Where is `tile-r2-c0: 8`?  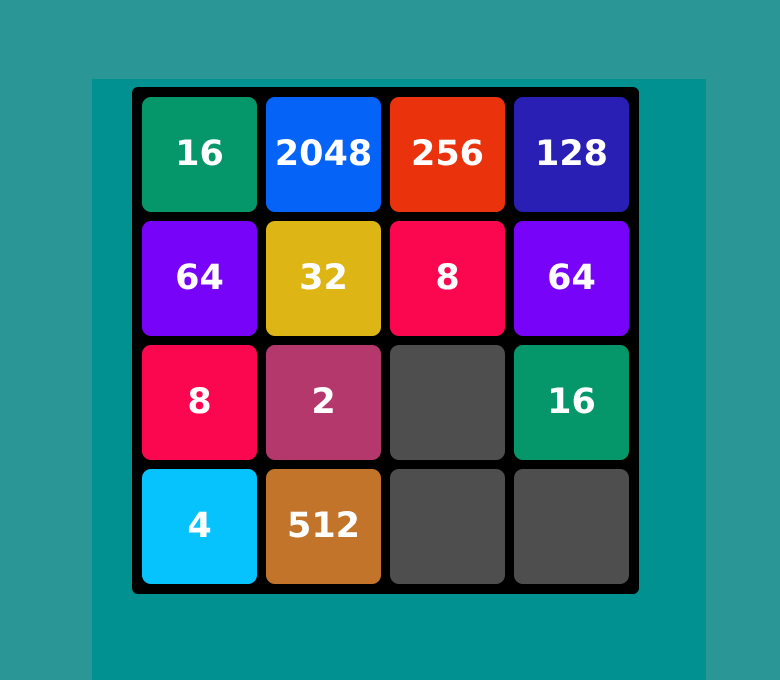
tile-r2-c0: 8 is located at coordinates (199, 402).